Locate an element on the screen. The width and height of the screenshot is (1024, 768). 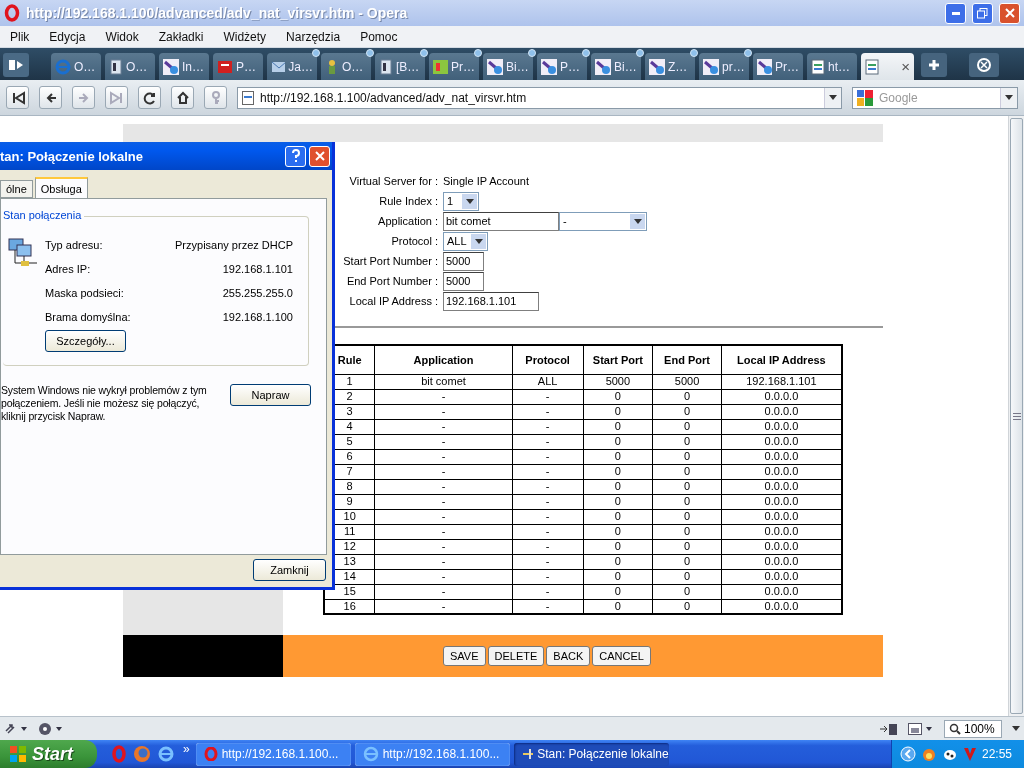
select-field: 1 is located at coordinates (461, 201).